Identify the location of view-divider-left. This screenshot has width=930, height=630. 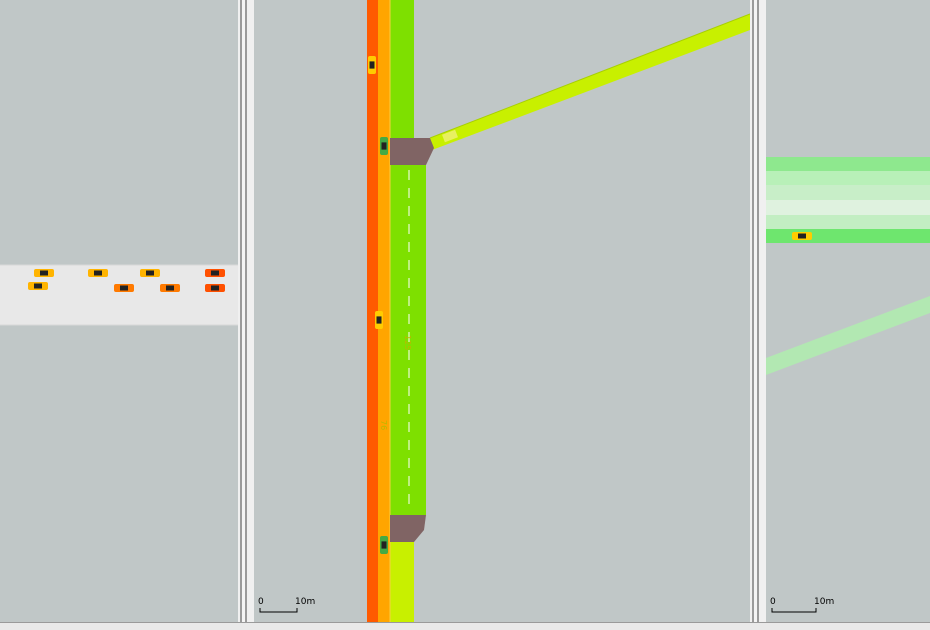
(246, 314).